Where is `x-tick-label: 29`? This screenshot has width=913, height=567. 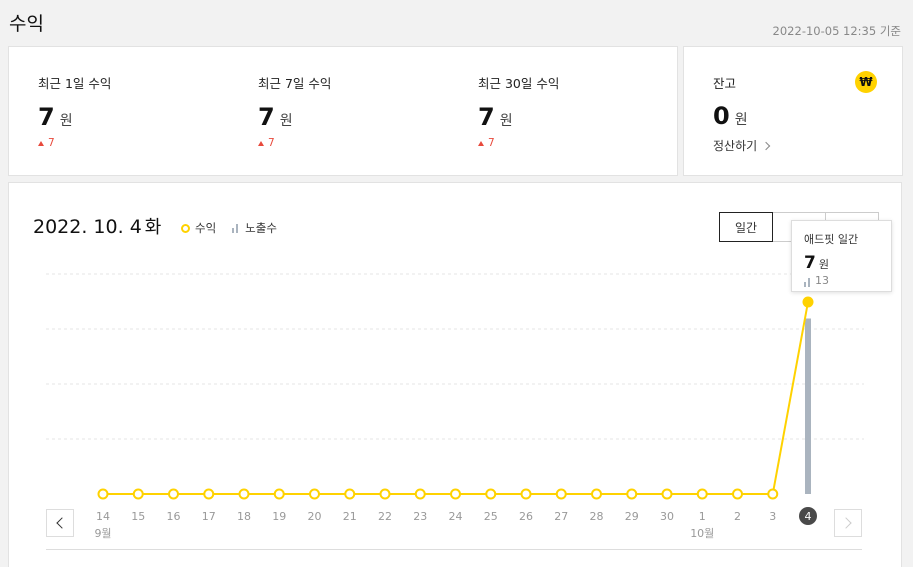
x-tick-label: 29 is located at coordinates (632, 516).